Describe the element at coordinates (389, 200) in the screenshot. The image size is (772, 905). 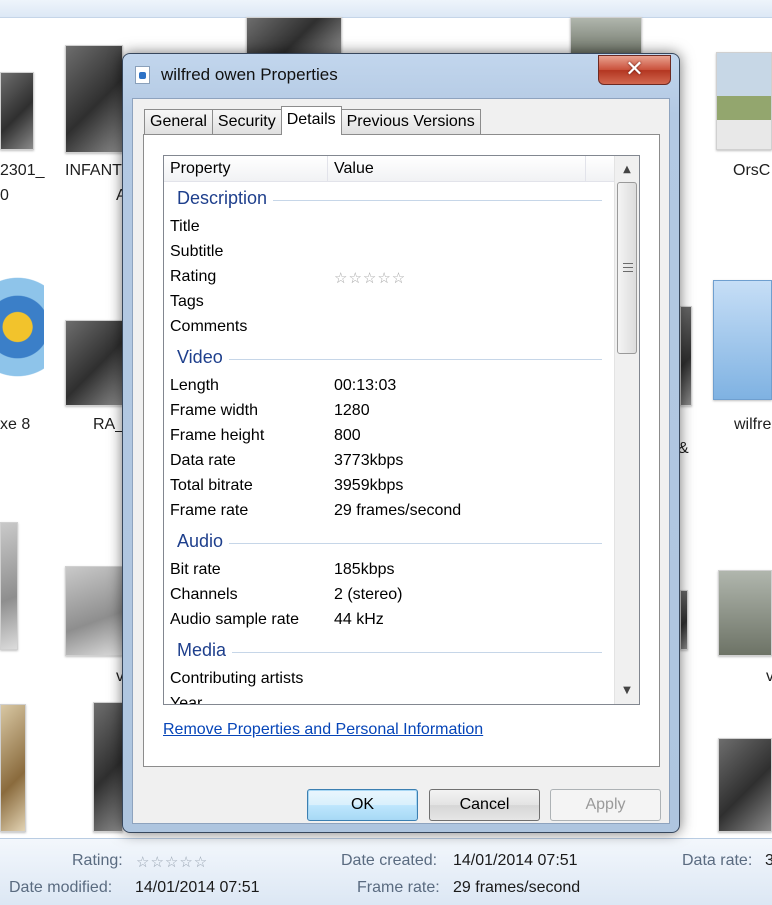
I see `group-description: Description` at that location.